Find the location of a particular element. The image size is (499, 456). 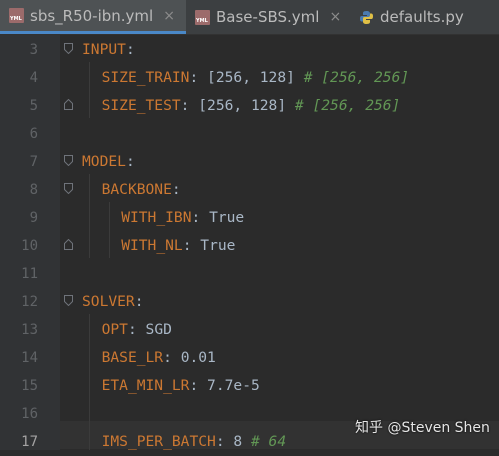

code-line: MODEL: is located at coordinates (108, 162).